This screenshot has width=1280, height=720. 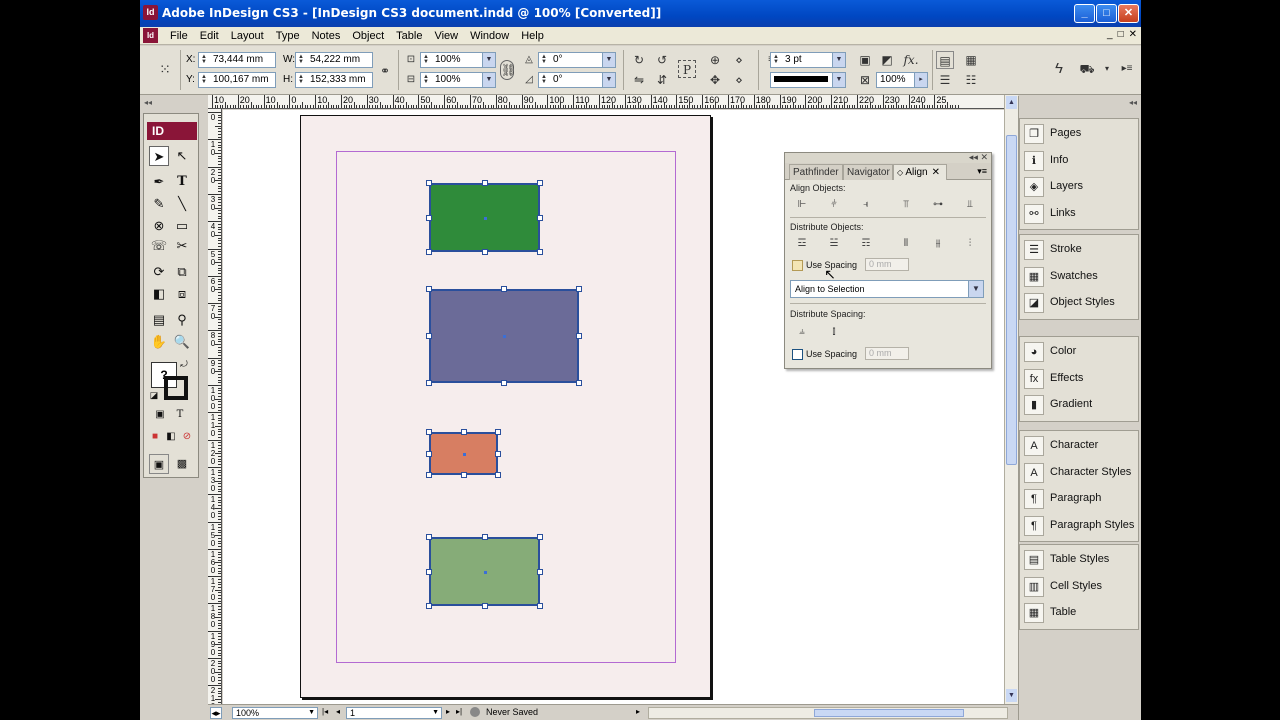 I want to click on line-tool-icon: ╲, so click(x=182, y=204).